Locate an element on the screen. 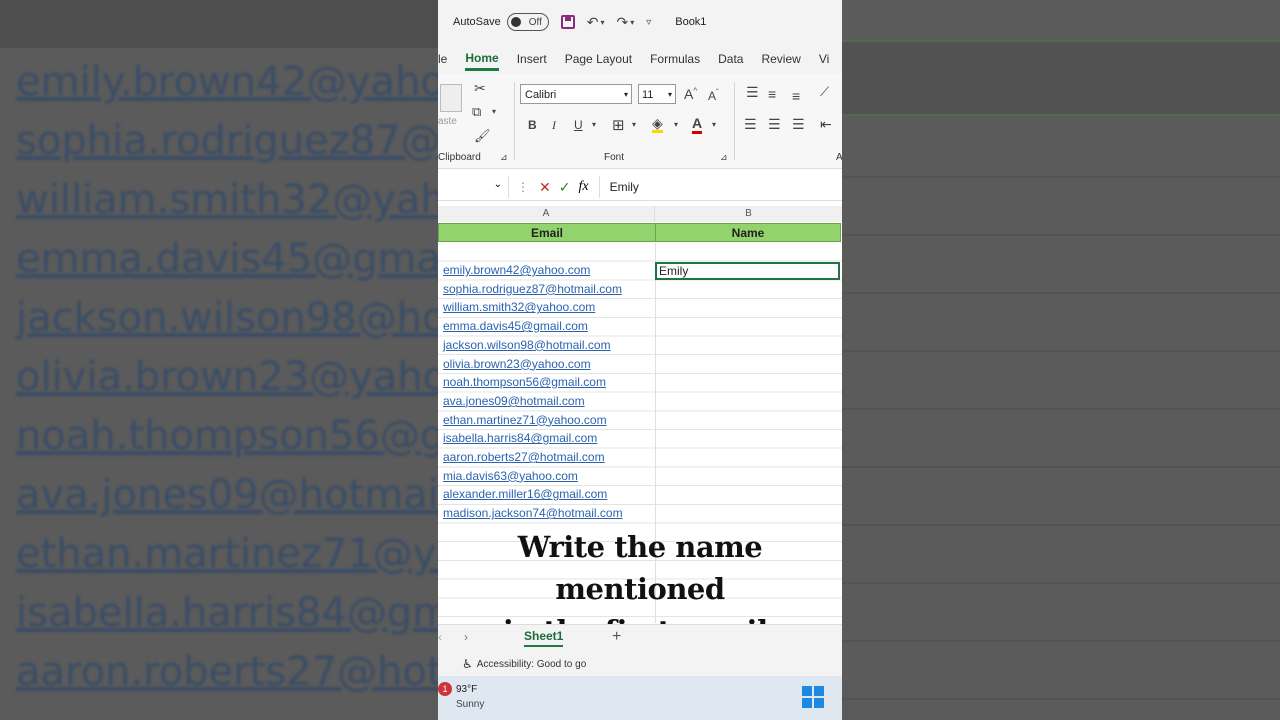 The image size is (1280, 720). background-header is located at coordinates (219, 24).